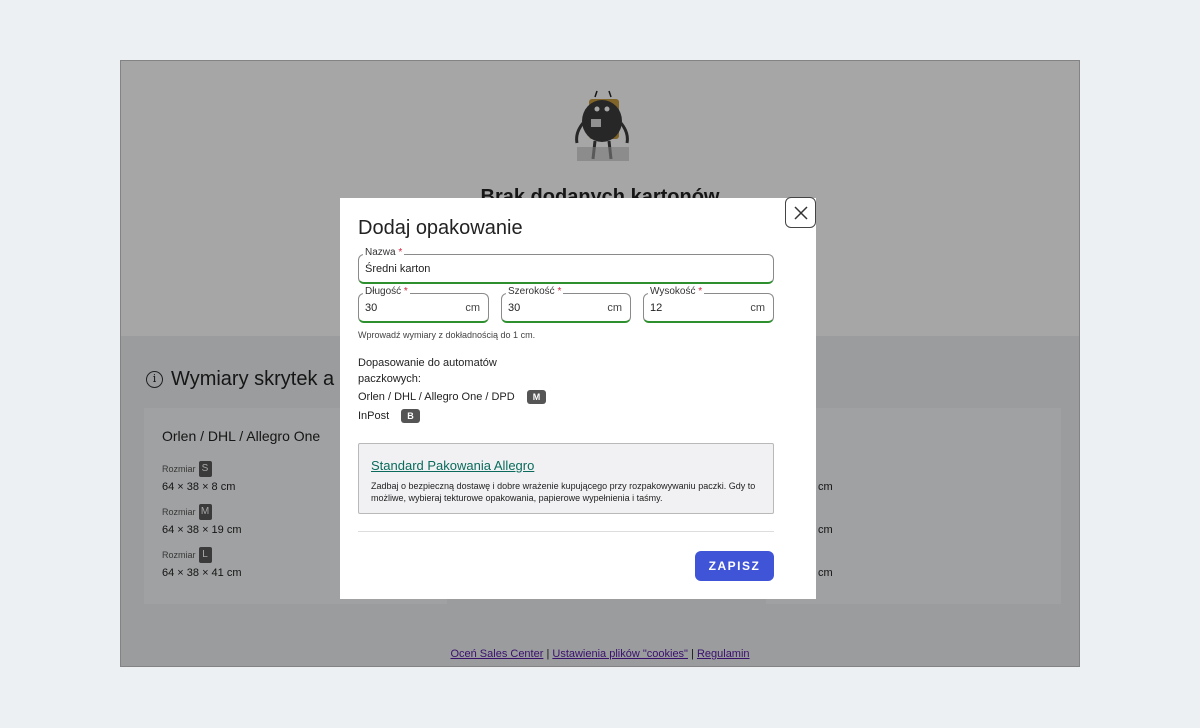 The height and width of the screenshot is (728, 1200). Describe the element at coordinates (423, 304) in the screenshot. I see `length-field: Długość * 30 cm` at that location.